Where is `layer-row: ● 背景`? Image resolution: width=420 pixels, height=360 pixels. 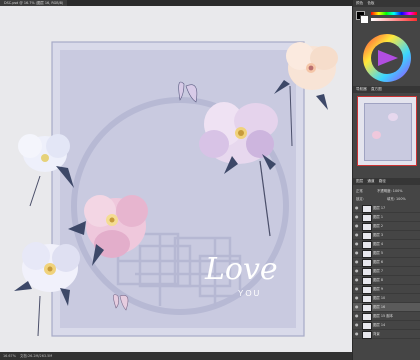
layer-row: ● 背景 is located at coordinates (386, 334).